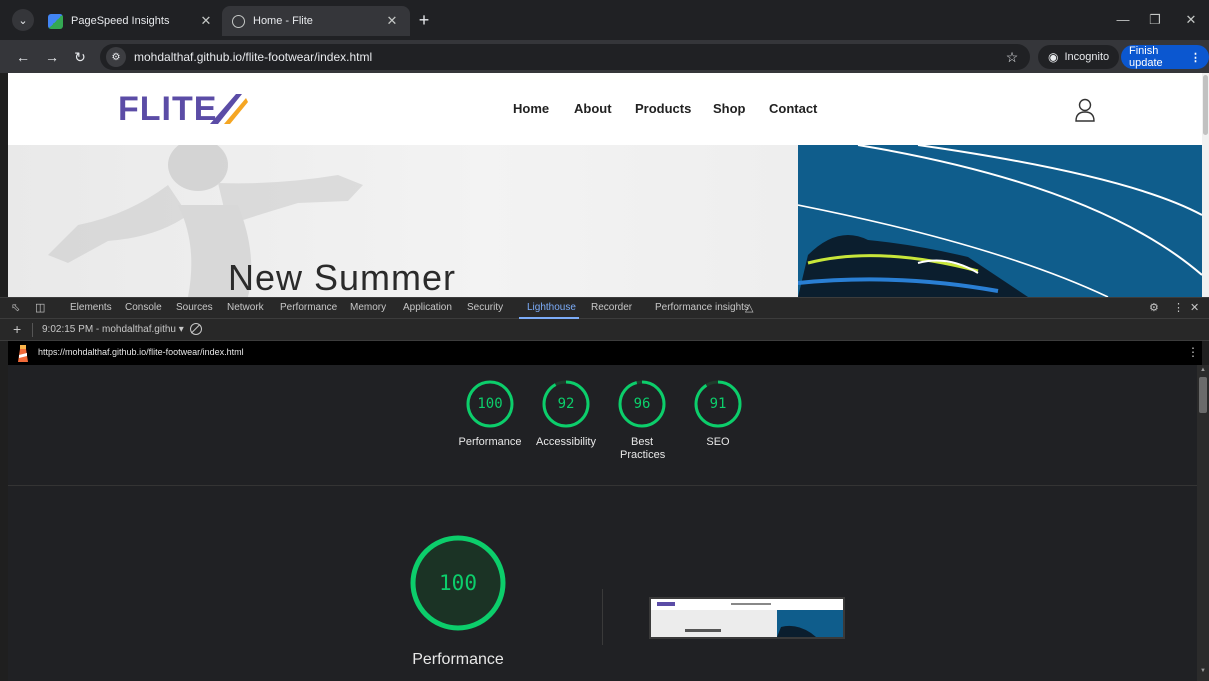 This screenshot has width=1209, height=681. I want to click on lighthouse-report-toolbar: + 9:02:15 PM - mohdalthaf.githu ▾, so click(604, 330).